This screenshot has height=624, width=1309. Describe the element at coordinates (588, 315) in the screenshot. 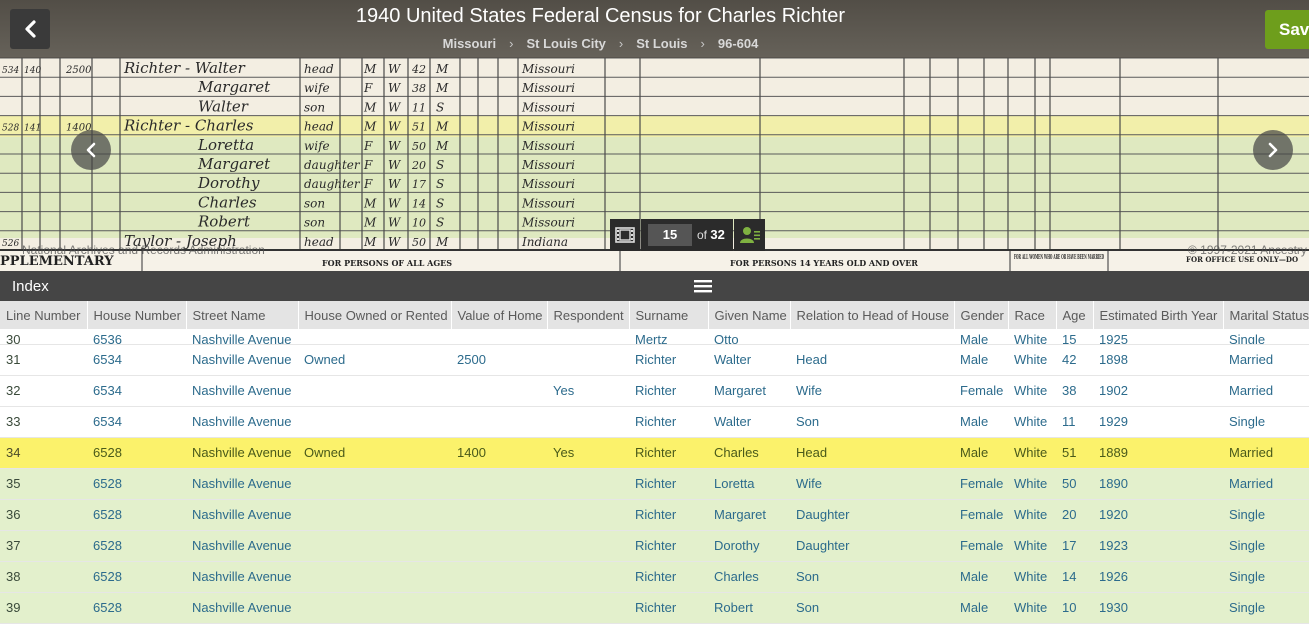

I see `column-header-respondent: Respondent` at that location.